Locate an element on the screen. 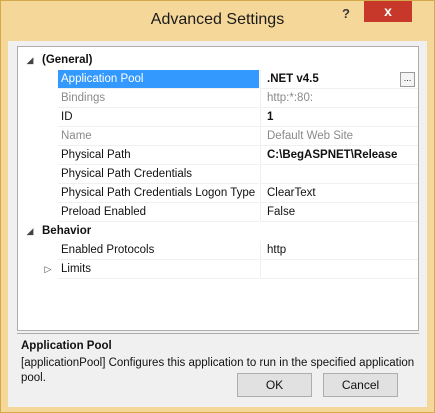  property-name: Name is located at coordinates (158, 136).